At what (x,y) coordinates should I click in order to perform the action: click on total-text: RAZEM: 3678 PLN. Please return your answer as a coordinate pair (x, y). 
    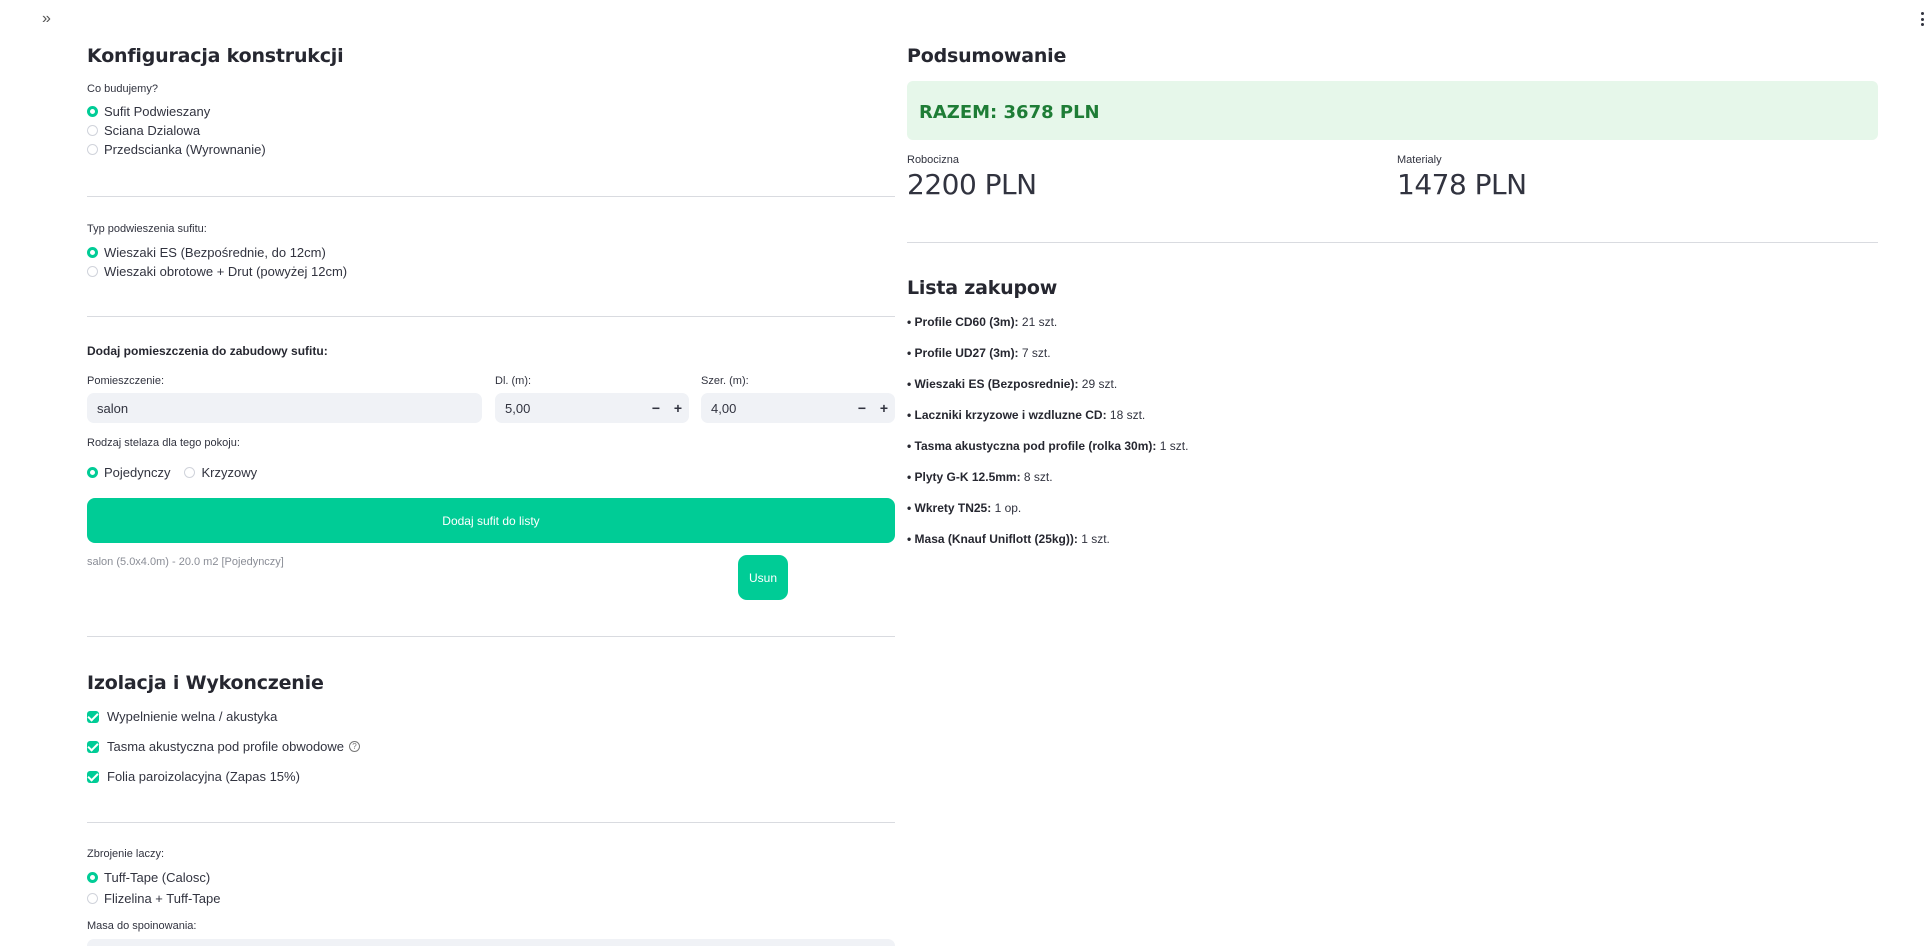
    Looking at the image, I should click on (1009, 112).